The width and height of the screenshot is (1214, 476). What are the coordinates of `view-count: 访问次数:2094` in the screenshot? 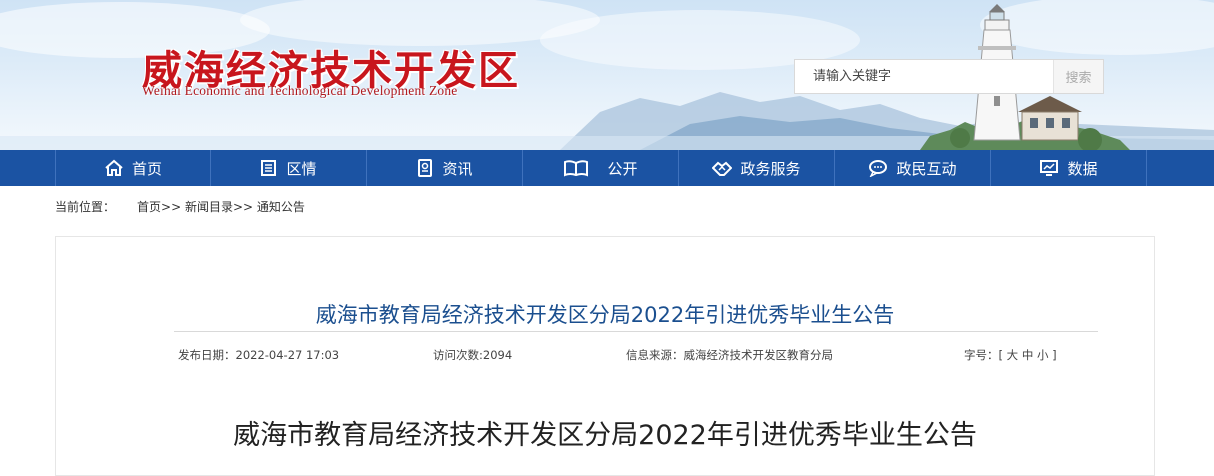 It's located at (473, 355).